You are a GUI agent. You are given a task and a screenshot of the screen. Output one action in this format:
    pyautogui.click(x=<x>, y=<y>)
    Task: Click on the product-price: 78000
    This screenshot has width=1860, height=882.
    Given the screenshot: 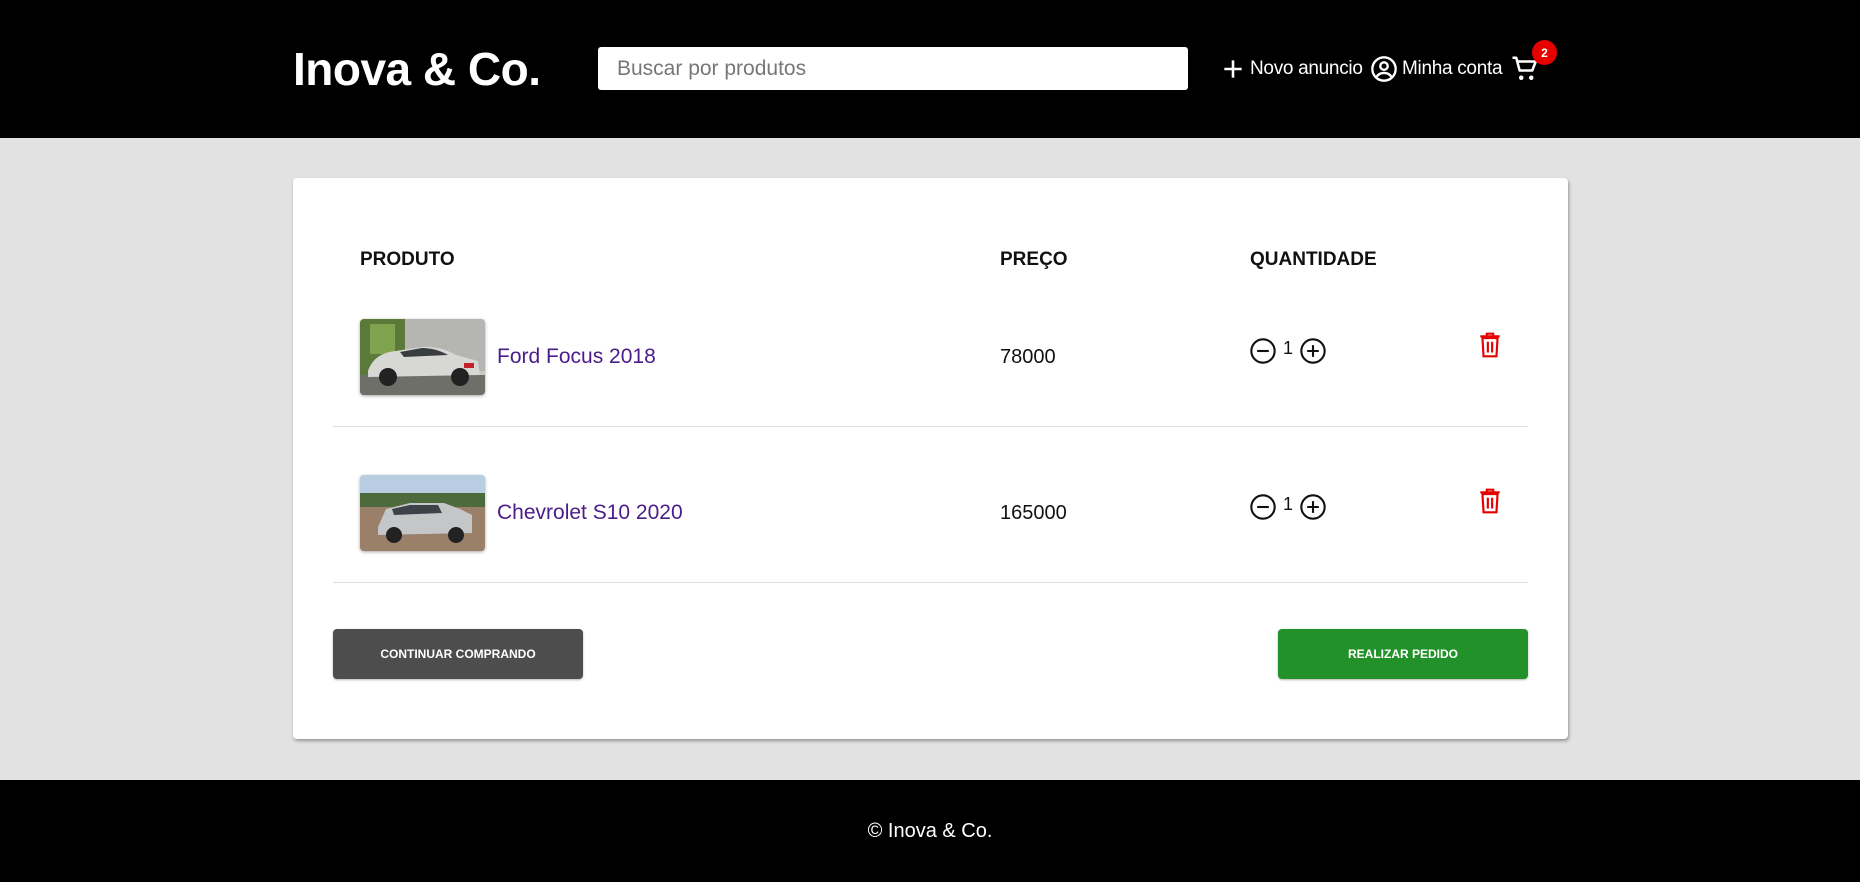 What is the action you would take?
    pyautogui.click(x=1028, y=357)
    